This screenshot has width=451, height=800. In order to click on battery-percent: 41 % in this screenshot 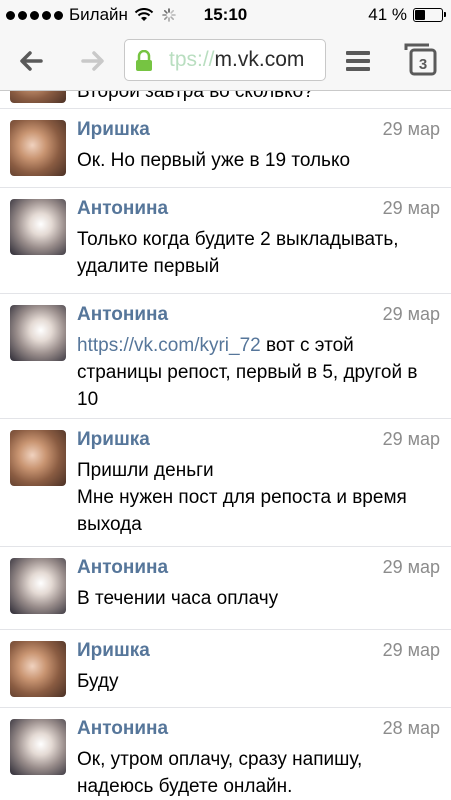, I will do `click(387, 14)`.